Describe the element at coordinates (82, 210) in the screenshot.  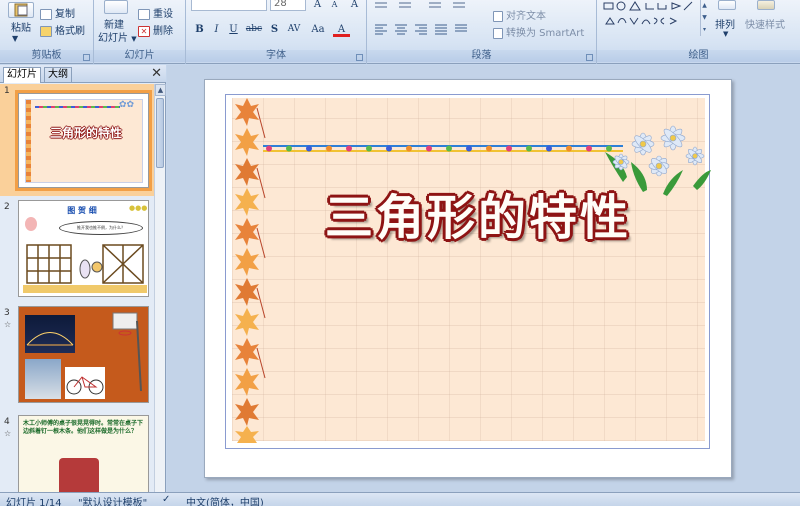
I see `thumbnail2-title: 图 贺 细` at that location.